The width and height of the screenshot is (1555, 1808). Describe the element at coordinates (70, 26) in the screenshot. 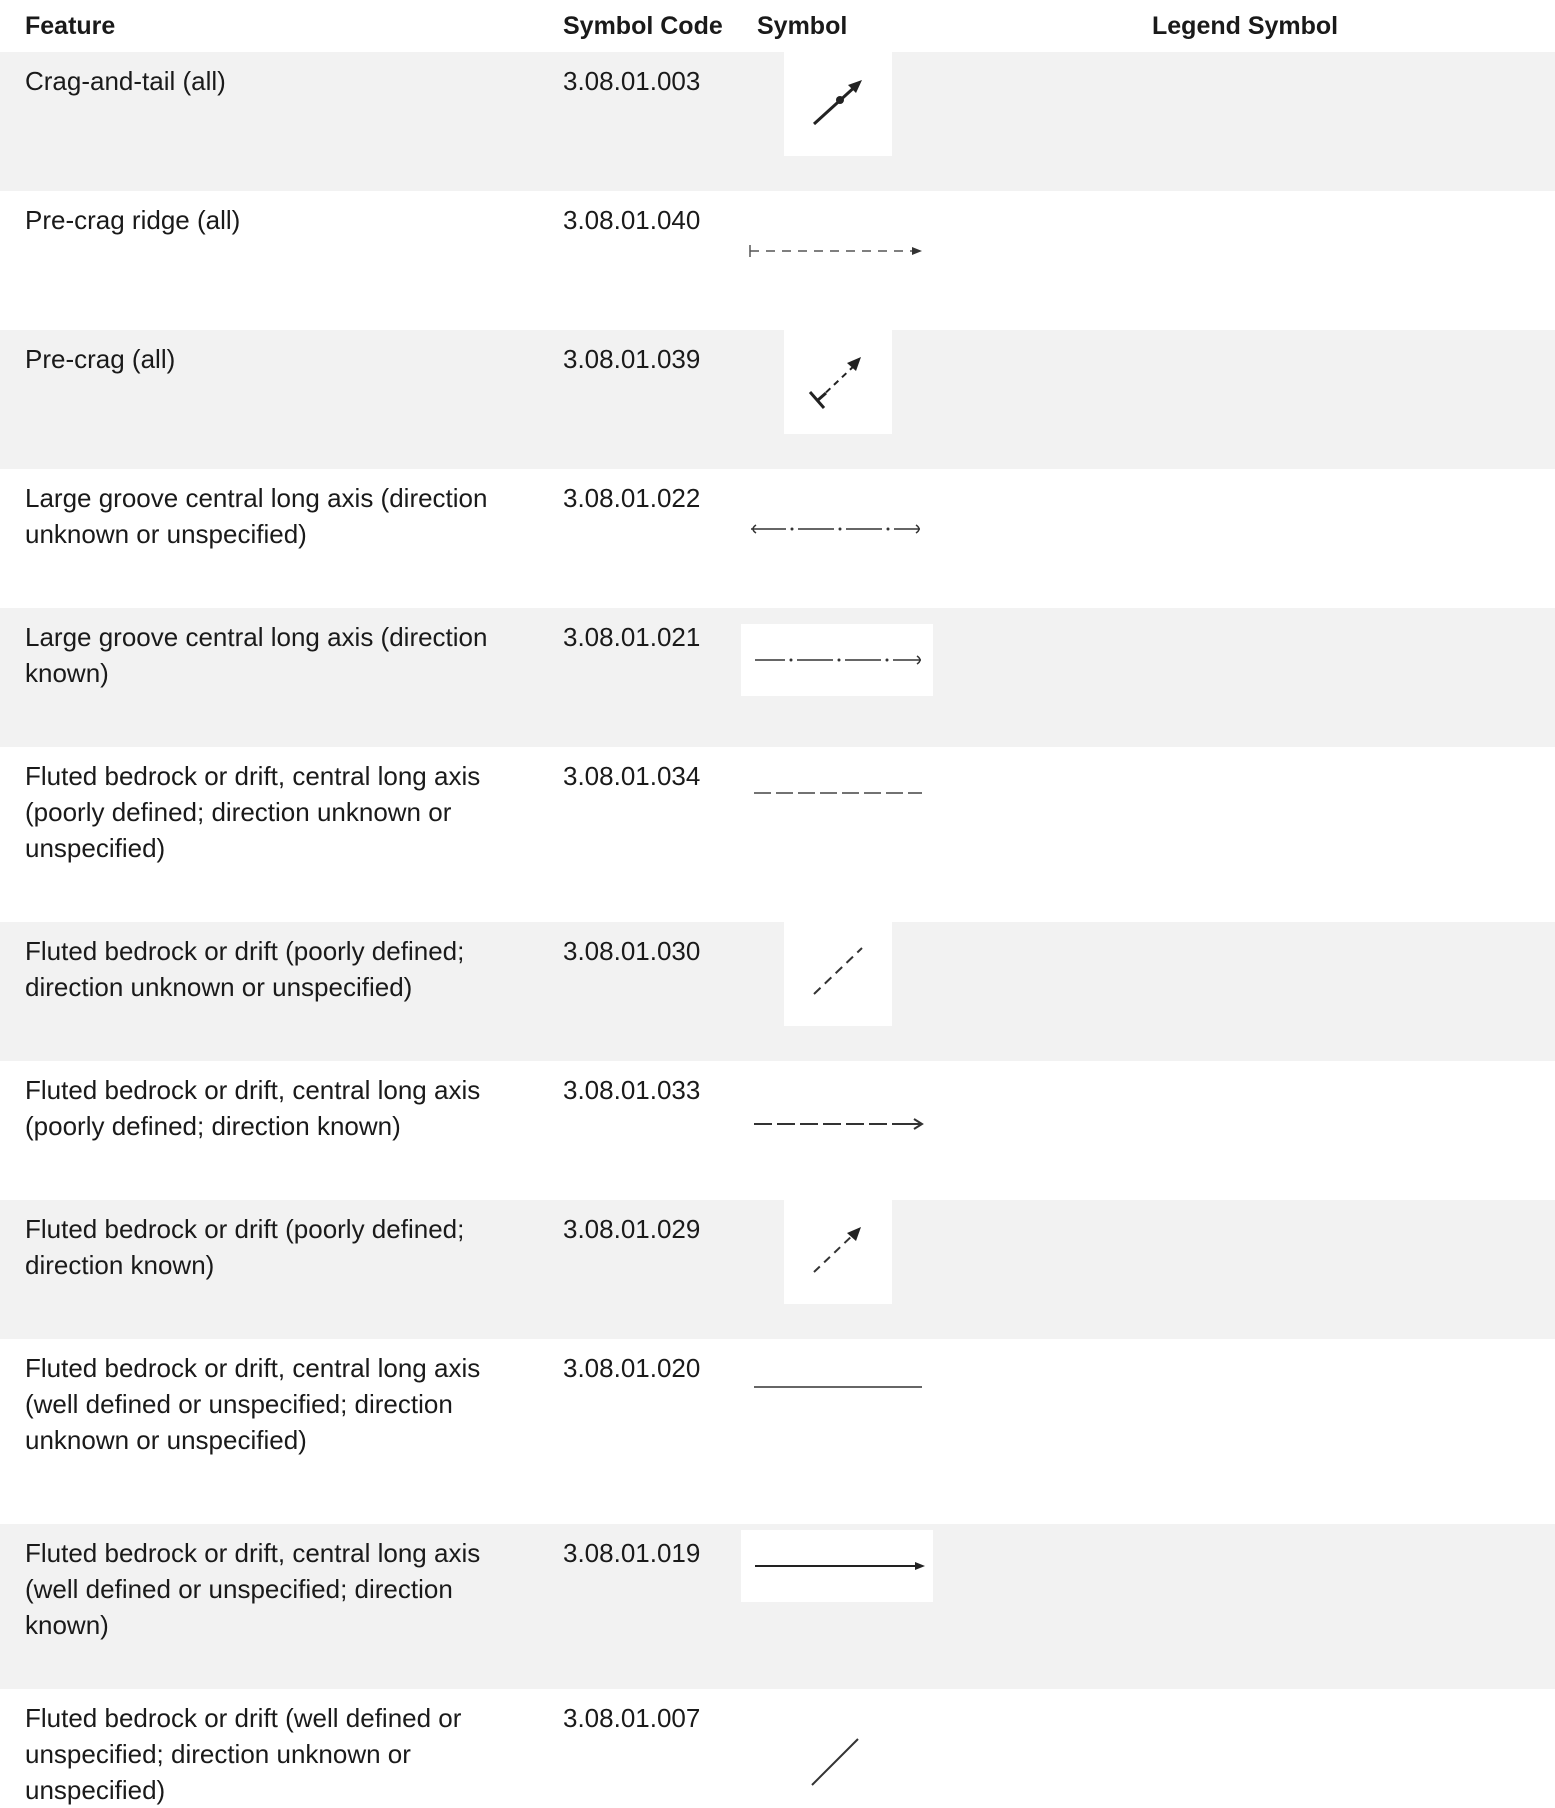

I see `header-feature: Feature` at that location.